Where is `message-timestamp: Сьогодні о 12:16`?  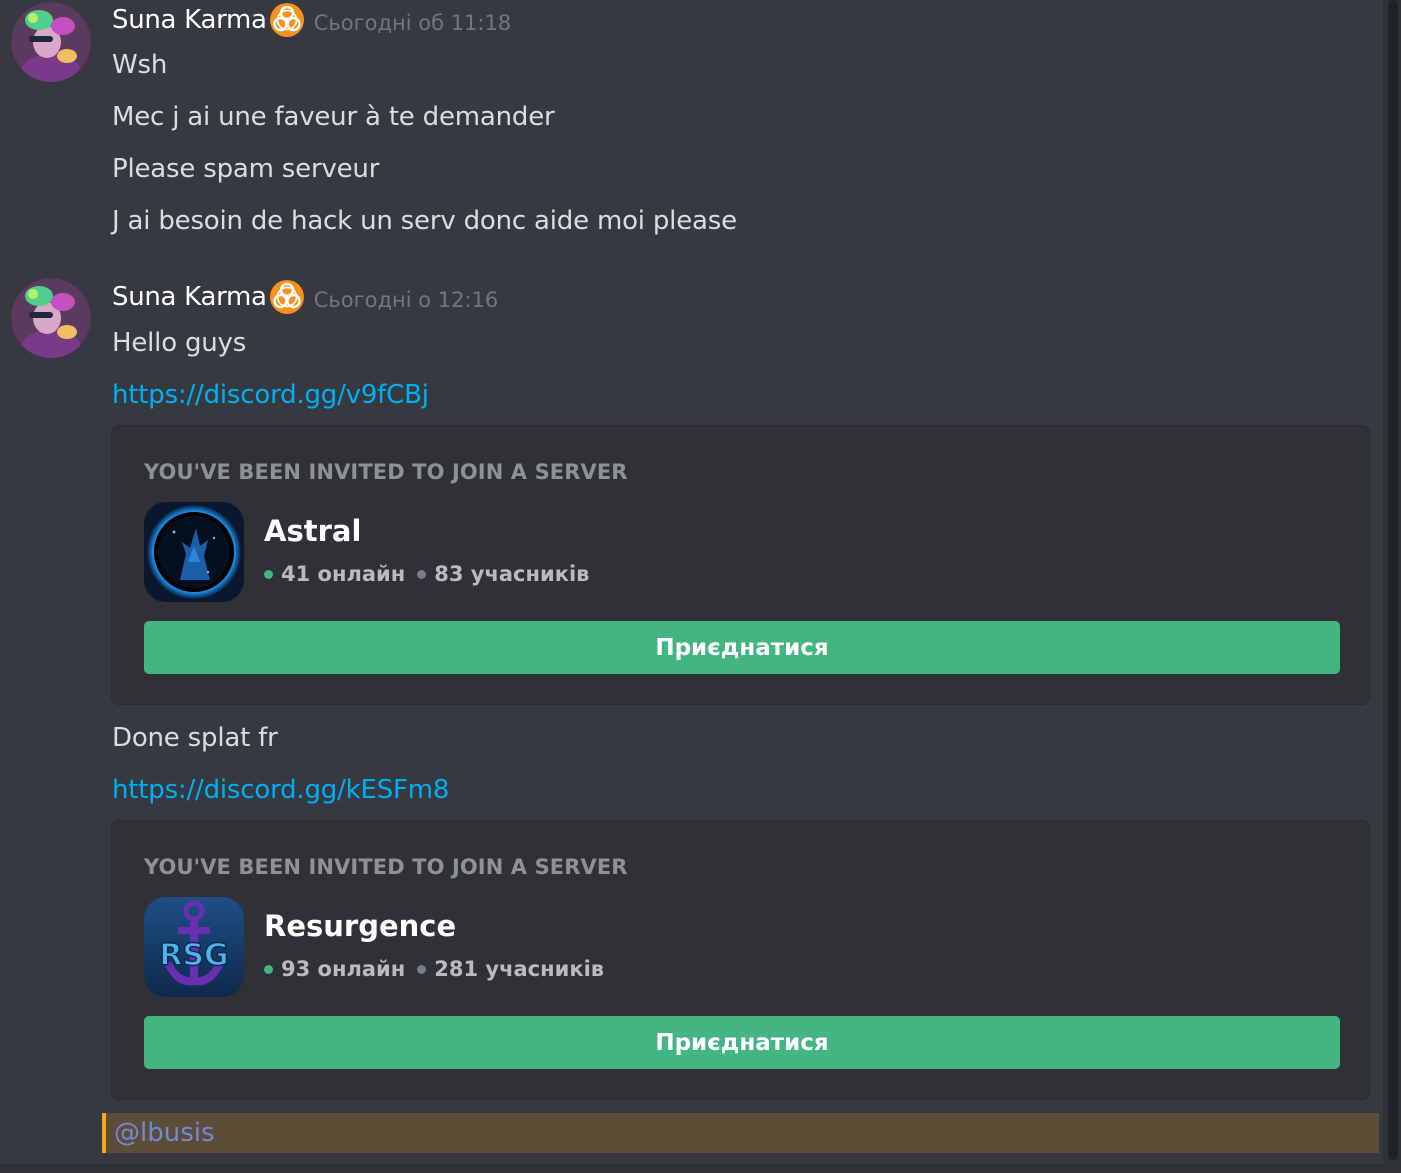
message-timestamp: Сьогодні о 12:16 is located at coordinates (406, 300).